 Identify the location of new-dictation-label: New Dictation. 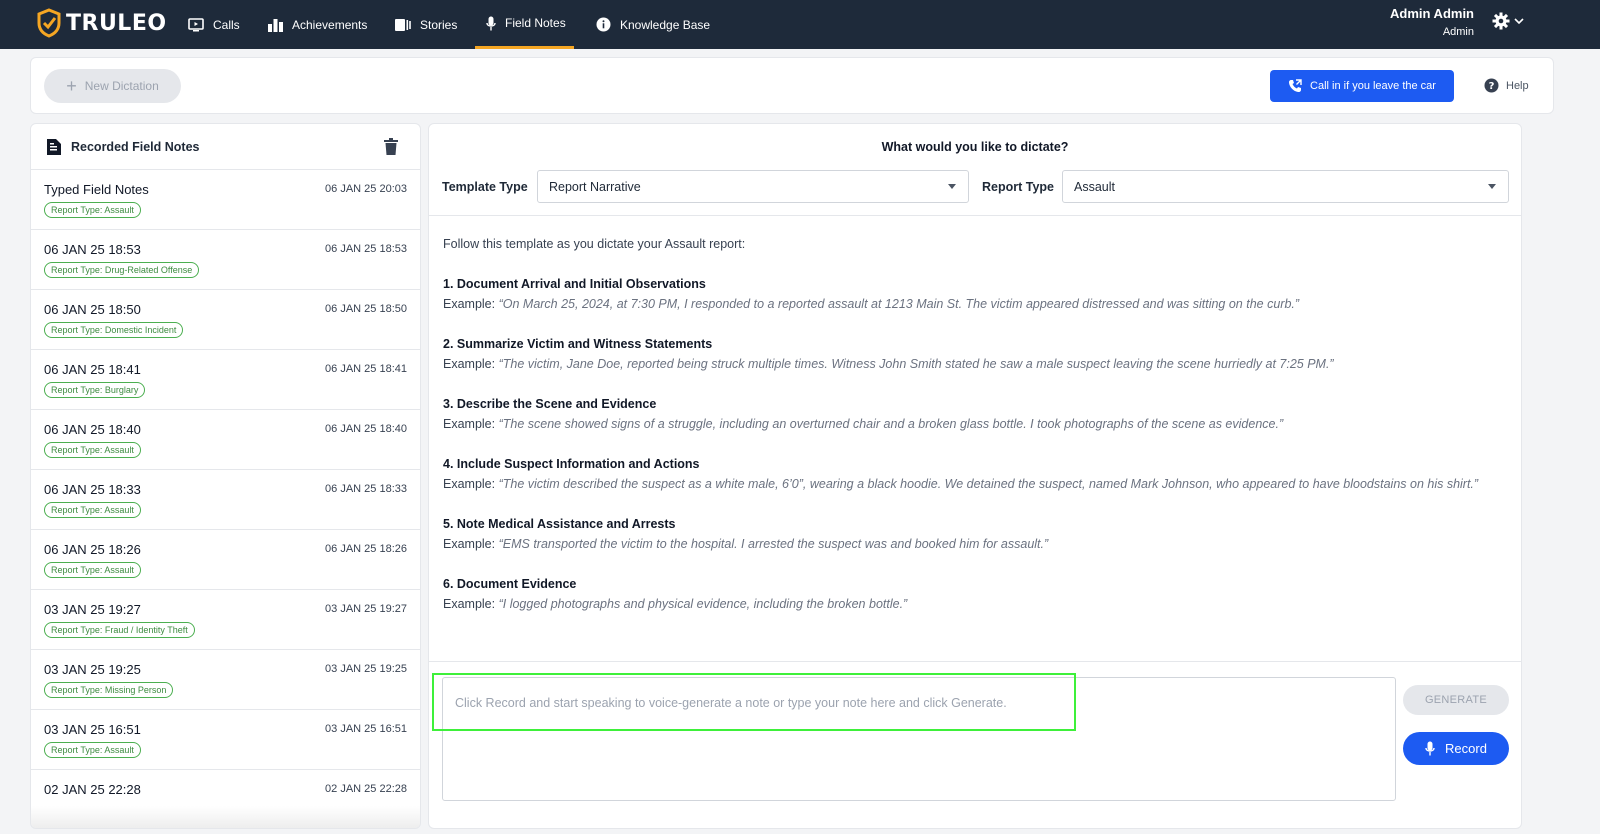
(121, 86).